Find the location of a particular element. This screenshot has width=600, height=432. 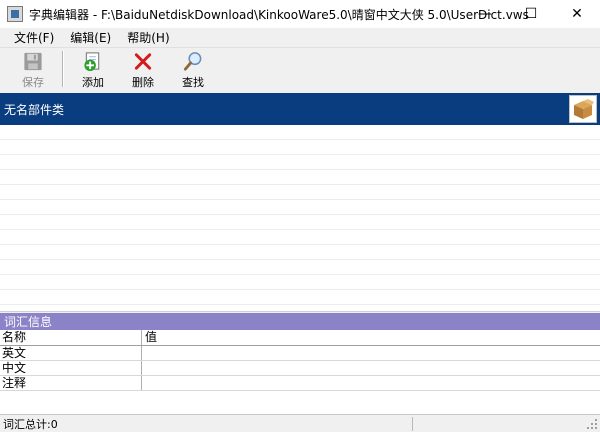

maximize-icon: ☐ is located at coordinates (531, 14).